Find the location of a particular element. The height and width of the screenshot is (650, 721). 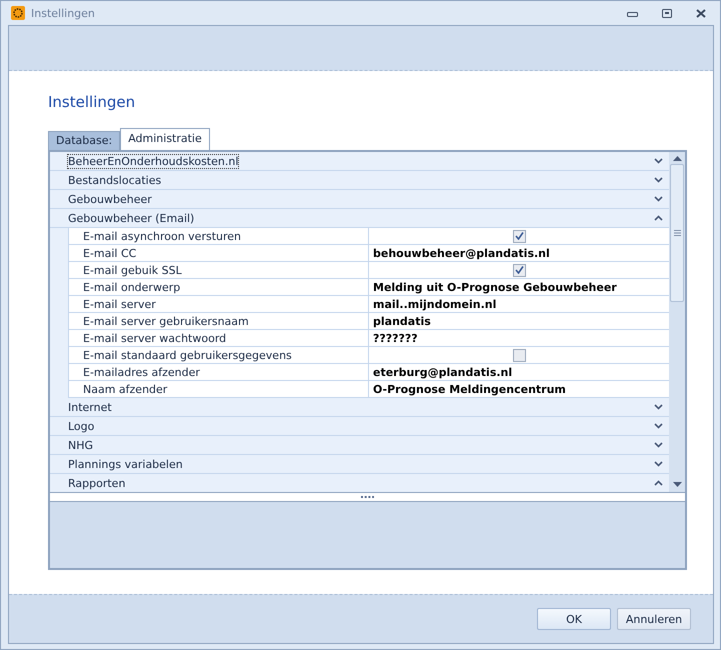

property-value: behouwbeheer@plandatis.nl is located at coordinates (518, 253).